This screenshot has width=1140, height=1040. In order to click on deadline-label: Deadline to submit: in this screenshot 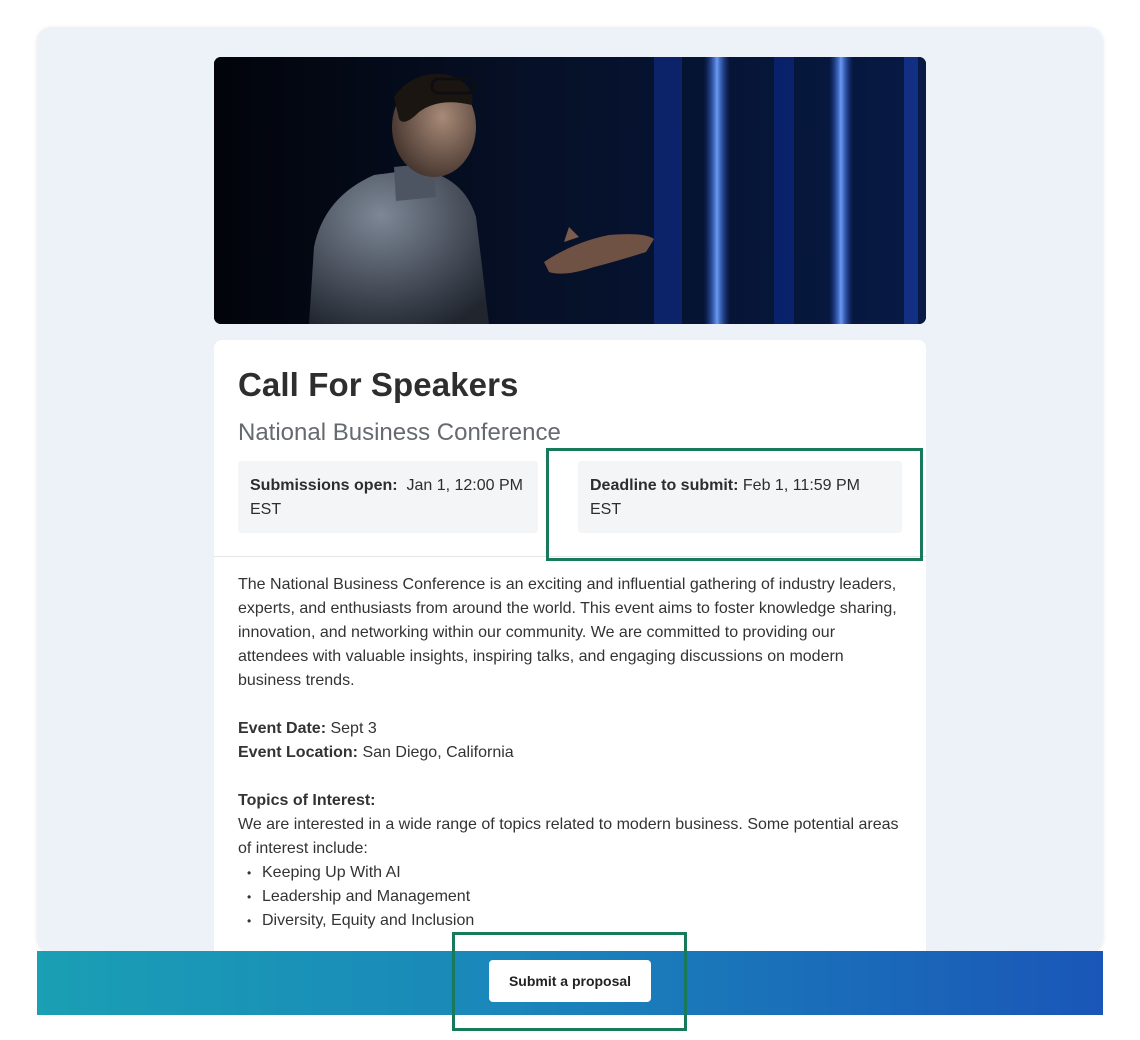, I will do `click(664, 485)`.